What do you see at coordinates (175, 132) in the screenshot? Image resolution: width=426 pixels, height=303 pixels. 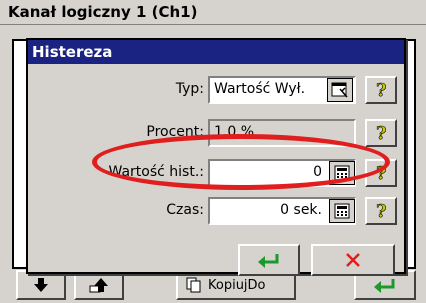 I see `procent-label: Procent:` at bounding box center [175, 132].